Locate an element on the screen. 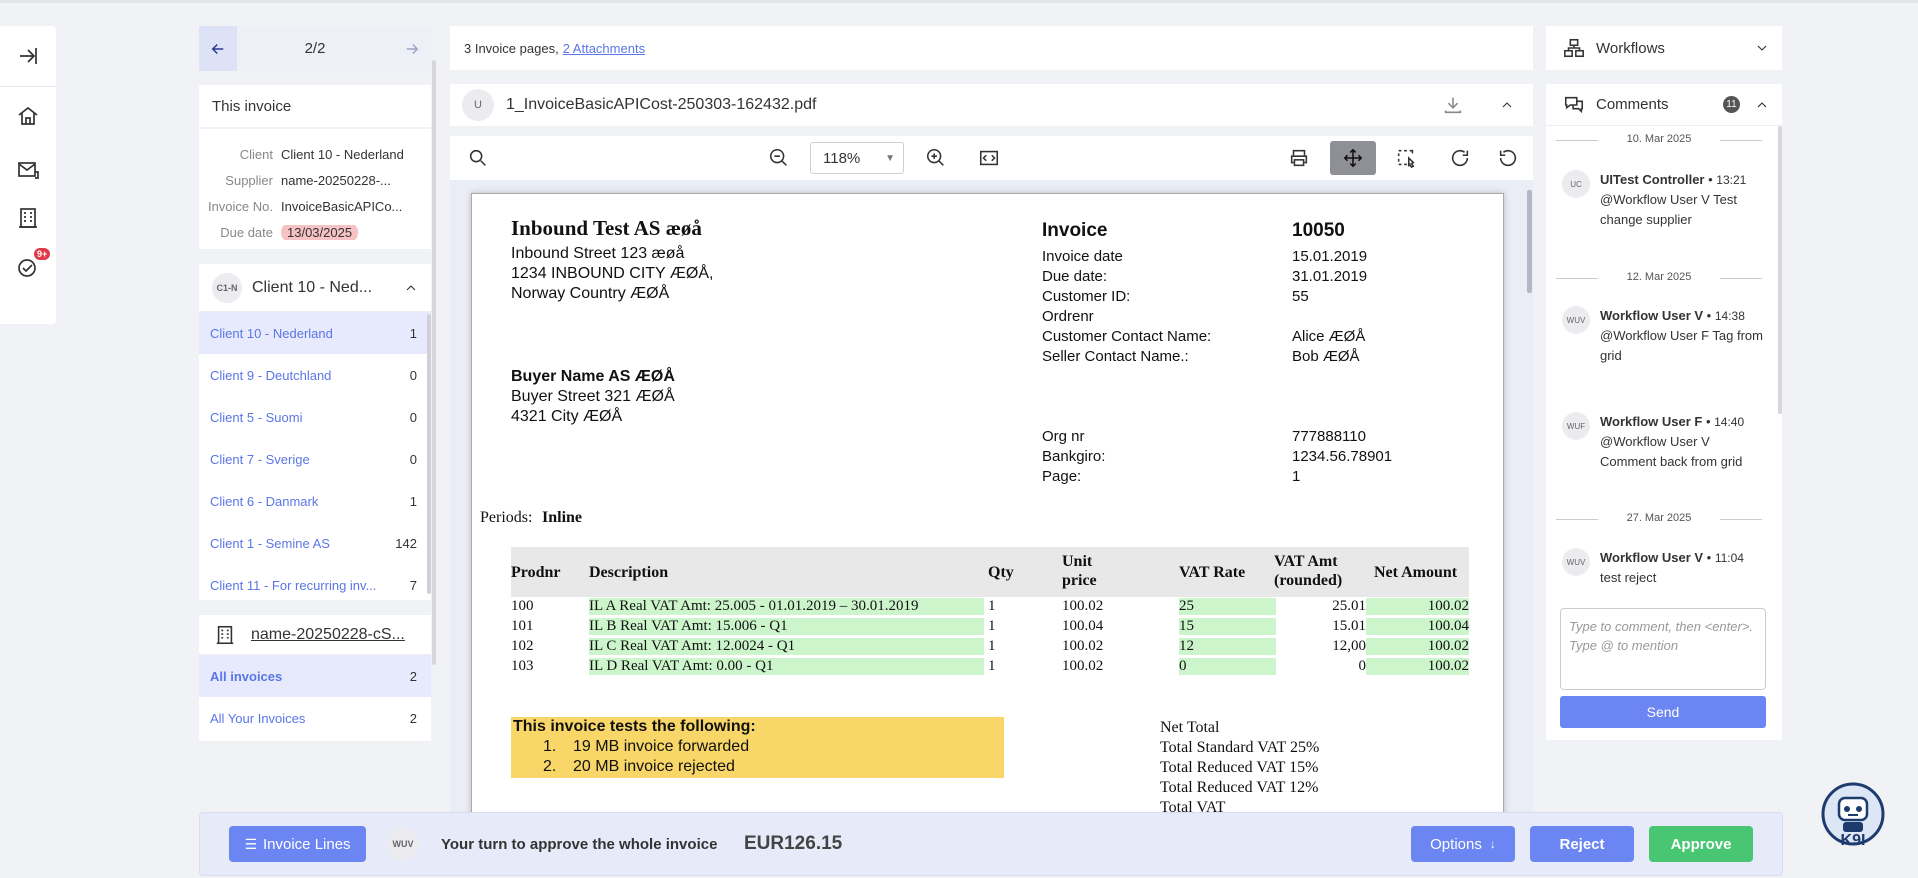 This screenshot has height=878, width=1918. meta-label: Client is located at coordinates (256, 154).